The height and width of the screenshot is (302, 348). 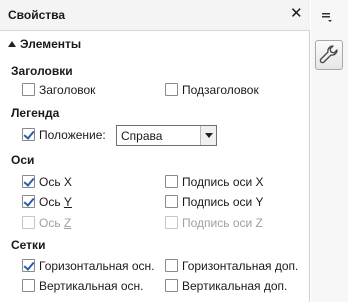 I want to click on legend-position-value: Справа, so click(x=142, y=136).